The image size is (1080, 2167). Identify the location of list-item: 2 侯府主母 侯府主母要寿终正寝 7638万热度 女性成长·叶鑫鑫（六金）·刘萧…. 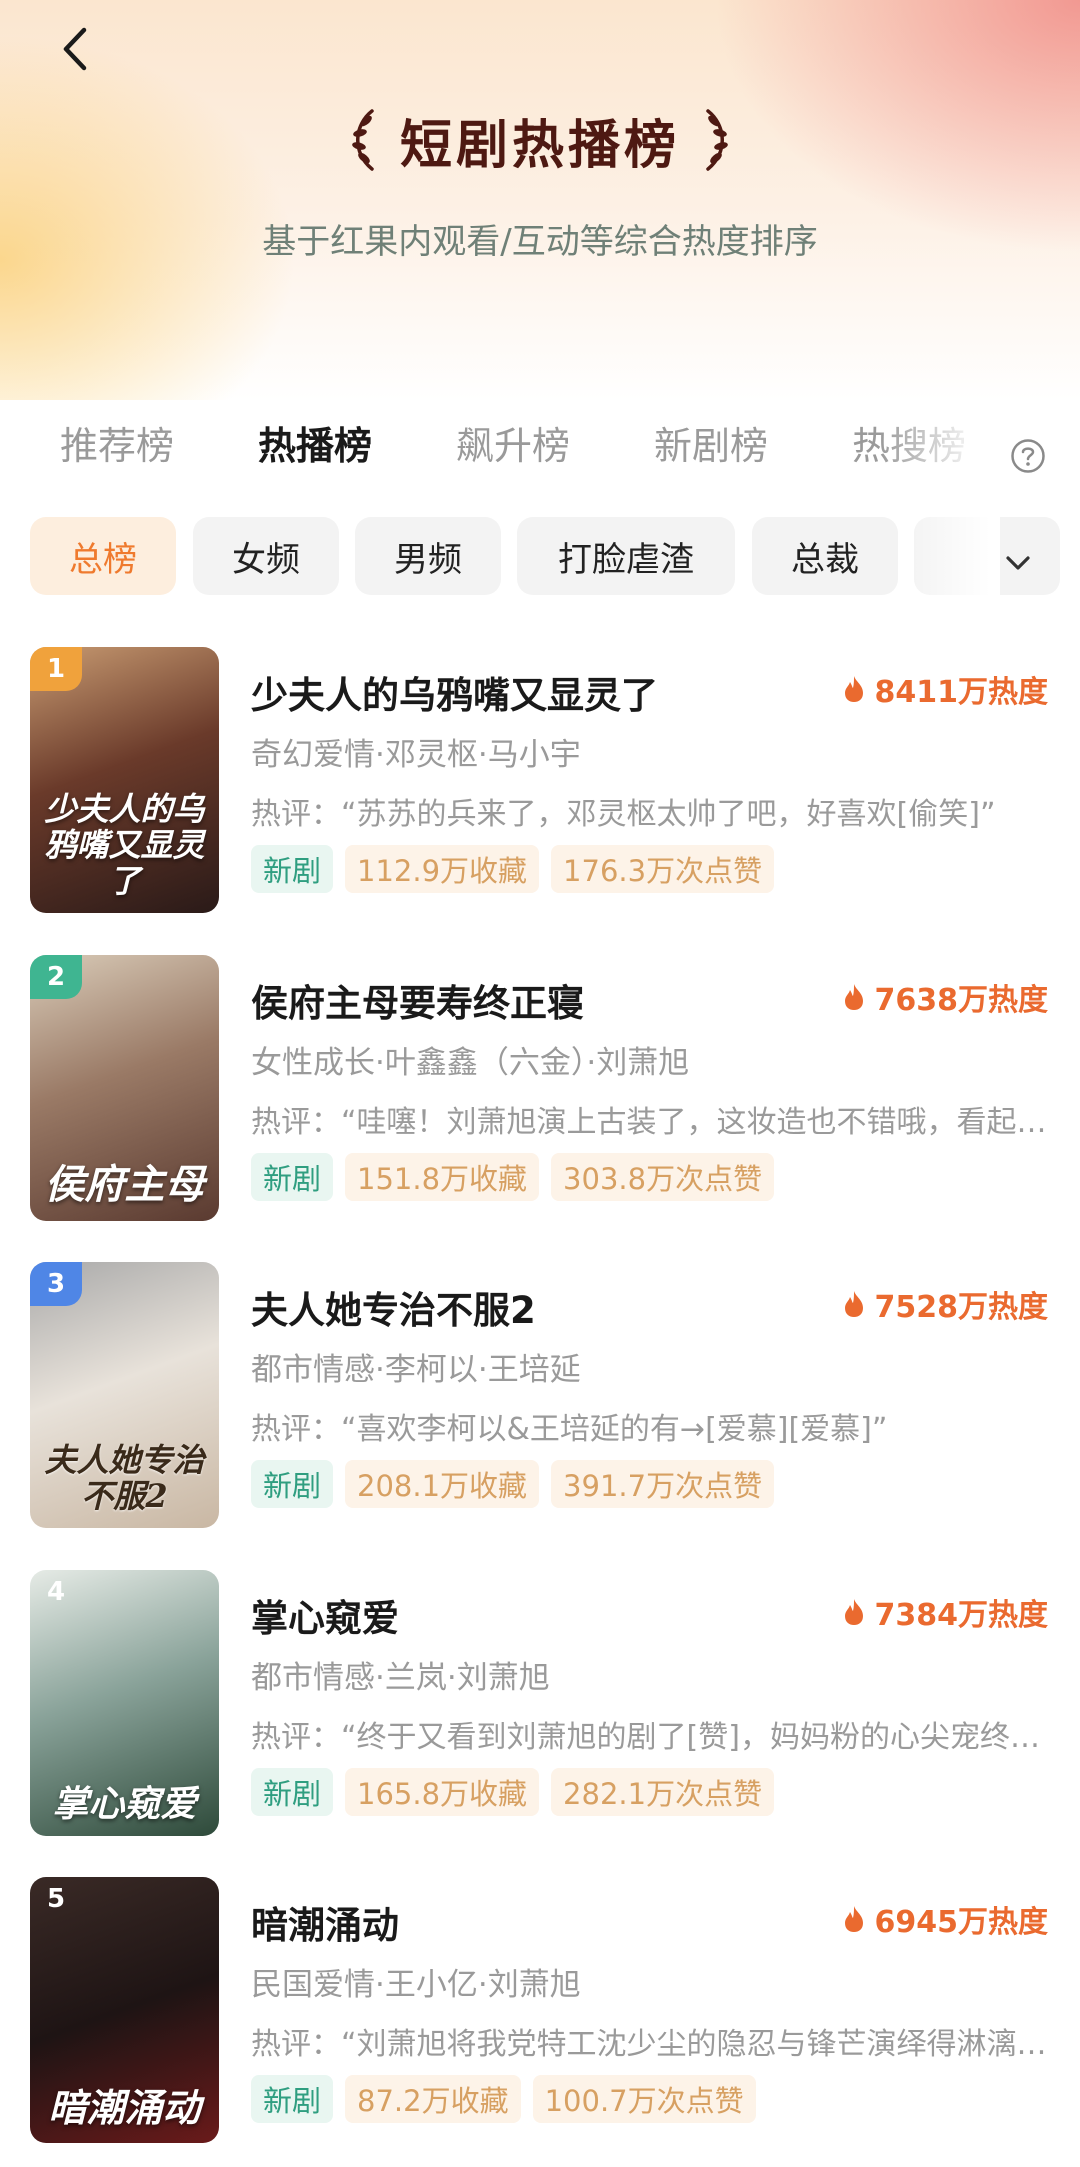
(540, 1100).